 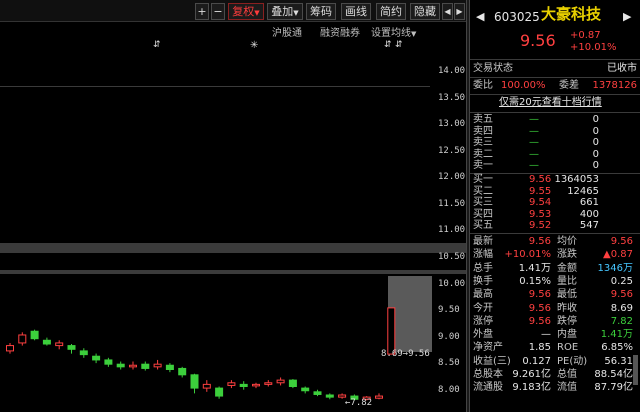 What do you see at coordinates (567, 335) in the screenshot?
I see `quote-label: 内盘` at bounding box center [567, 335].